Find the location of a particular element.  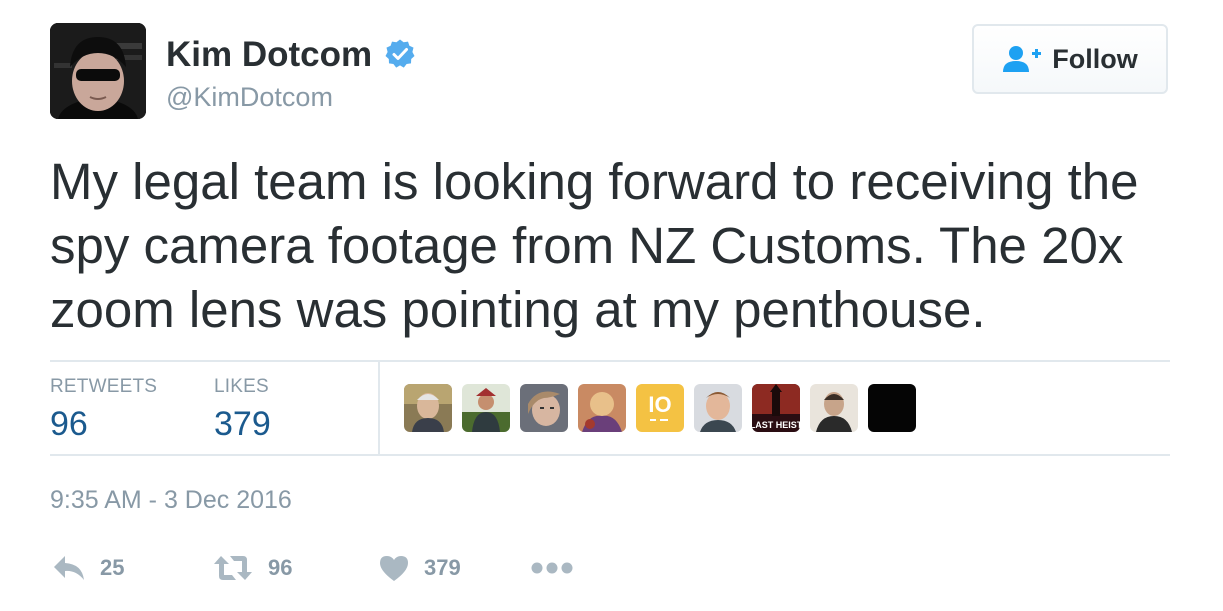

retweets-stat-value: 96 is located at coordinates (69, 424).